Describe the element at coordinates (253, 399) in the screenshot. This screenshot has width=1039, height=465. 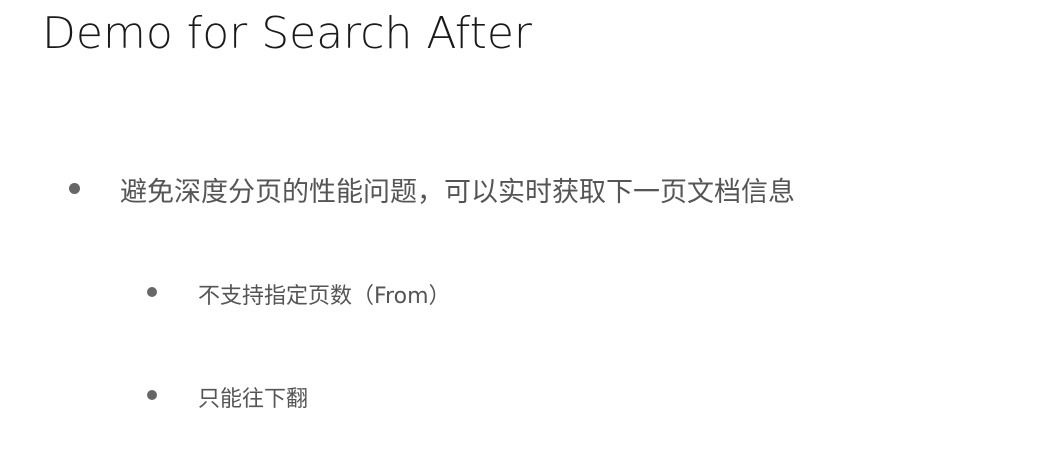
I see `bullet-item: 只能往下翻` at that location.